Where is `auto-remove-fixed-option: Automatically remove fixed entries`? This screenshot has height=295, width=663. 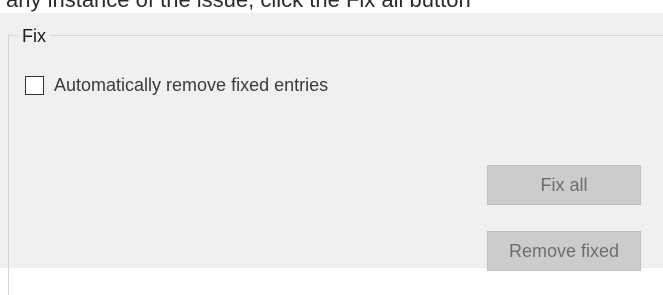
auto-remove-fixed-option: Automatically remove fixed entries is located at coordinates (176, 85).